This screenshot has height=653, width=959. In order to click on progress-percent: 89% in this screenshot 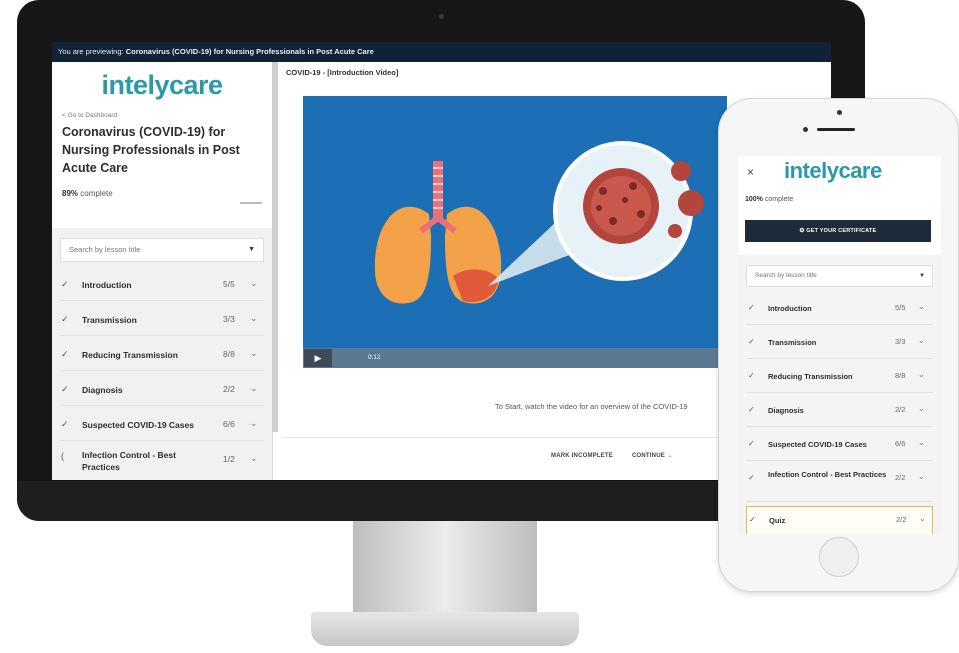, I will do `click(70, 193)`.